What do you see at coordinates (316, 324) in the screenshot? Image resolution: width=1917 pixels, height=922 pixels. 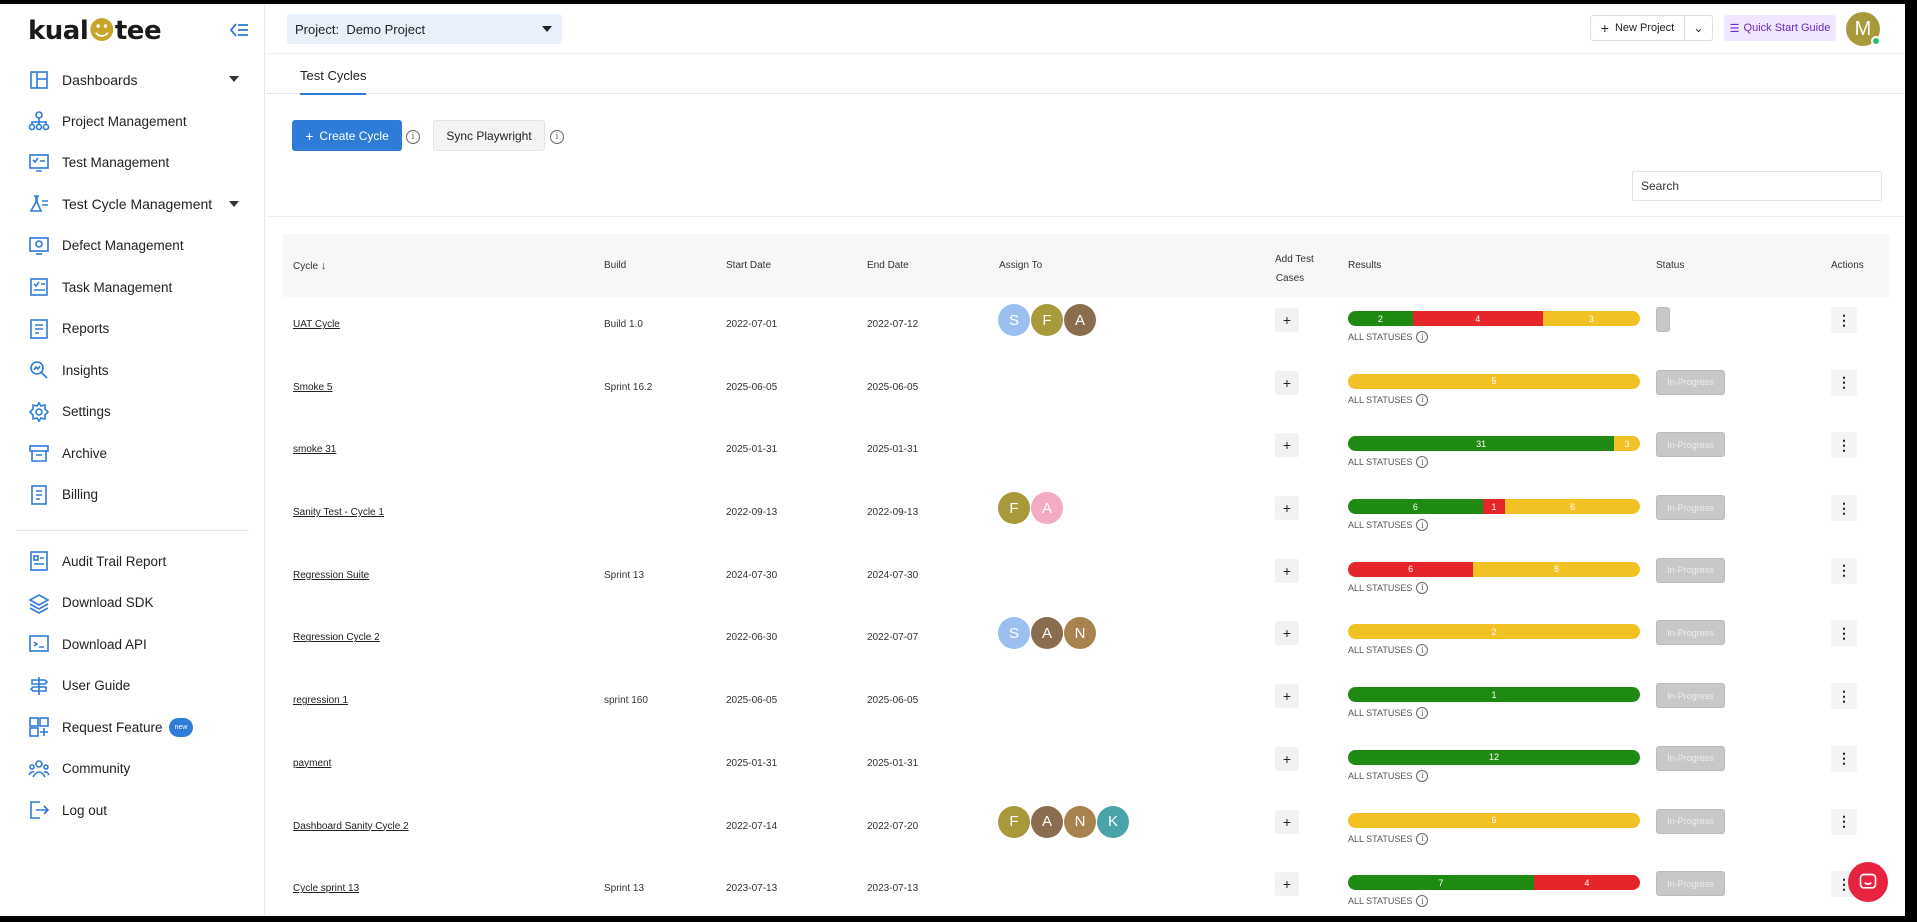 I see `cycle-name-link: UAT Cycle` at bounding box center [316, 324].